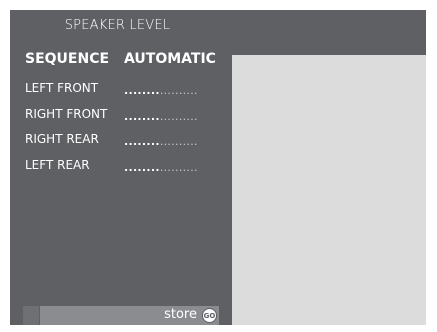 This screenshot has width=437, height=332. Describe the element at coordinates (31, 315) in the screenshot. I see `bar-segment` at that location.